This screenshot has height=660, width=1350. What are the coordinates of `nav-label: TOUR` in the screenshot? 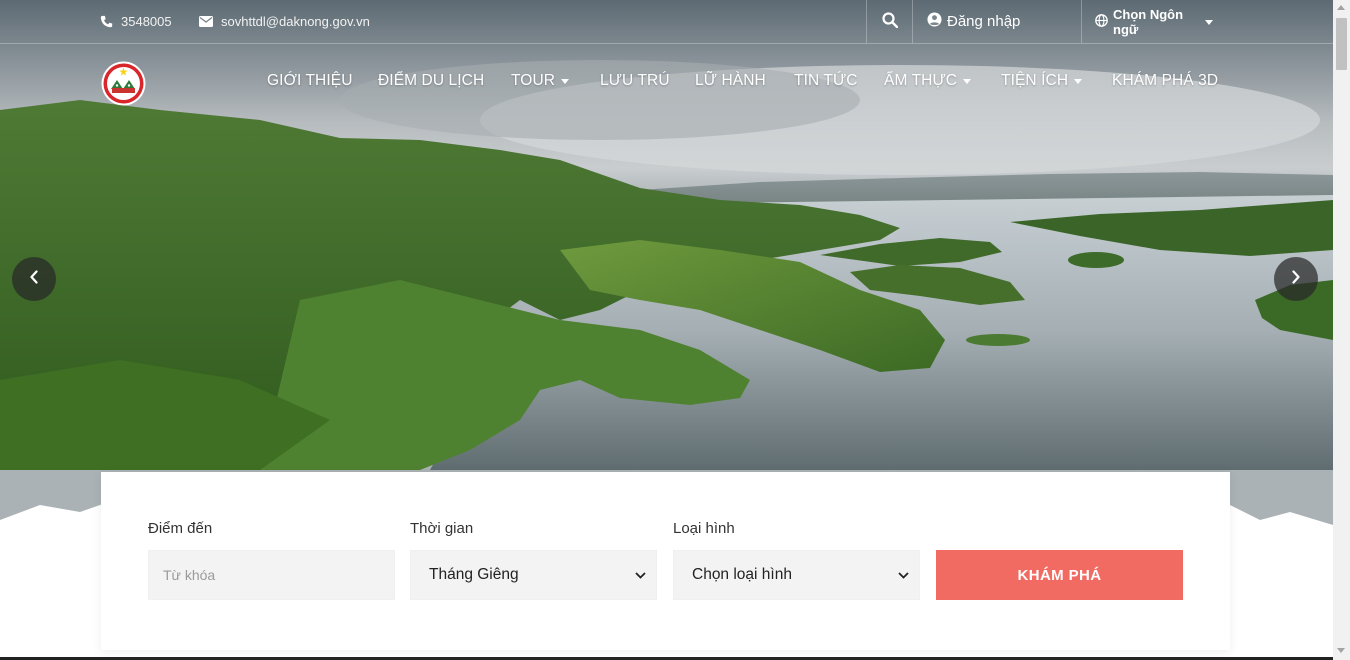 It's located at (533, 80).